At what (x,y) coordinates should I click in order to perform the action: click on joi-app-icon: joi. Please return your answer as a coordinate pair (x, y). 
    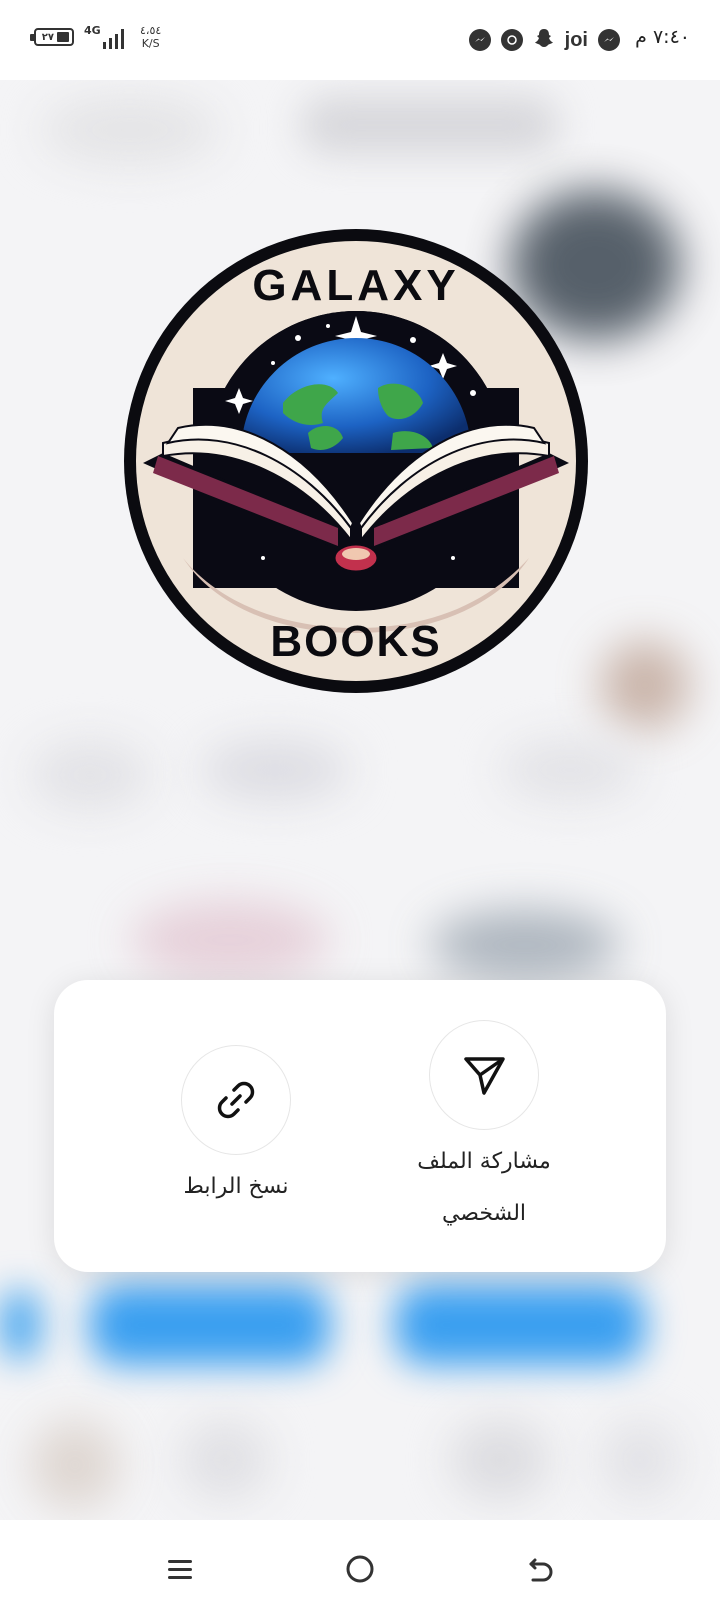
    Looking at the image, I should click on (576, 39).